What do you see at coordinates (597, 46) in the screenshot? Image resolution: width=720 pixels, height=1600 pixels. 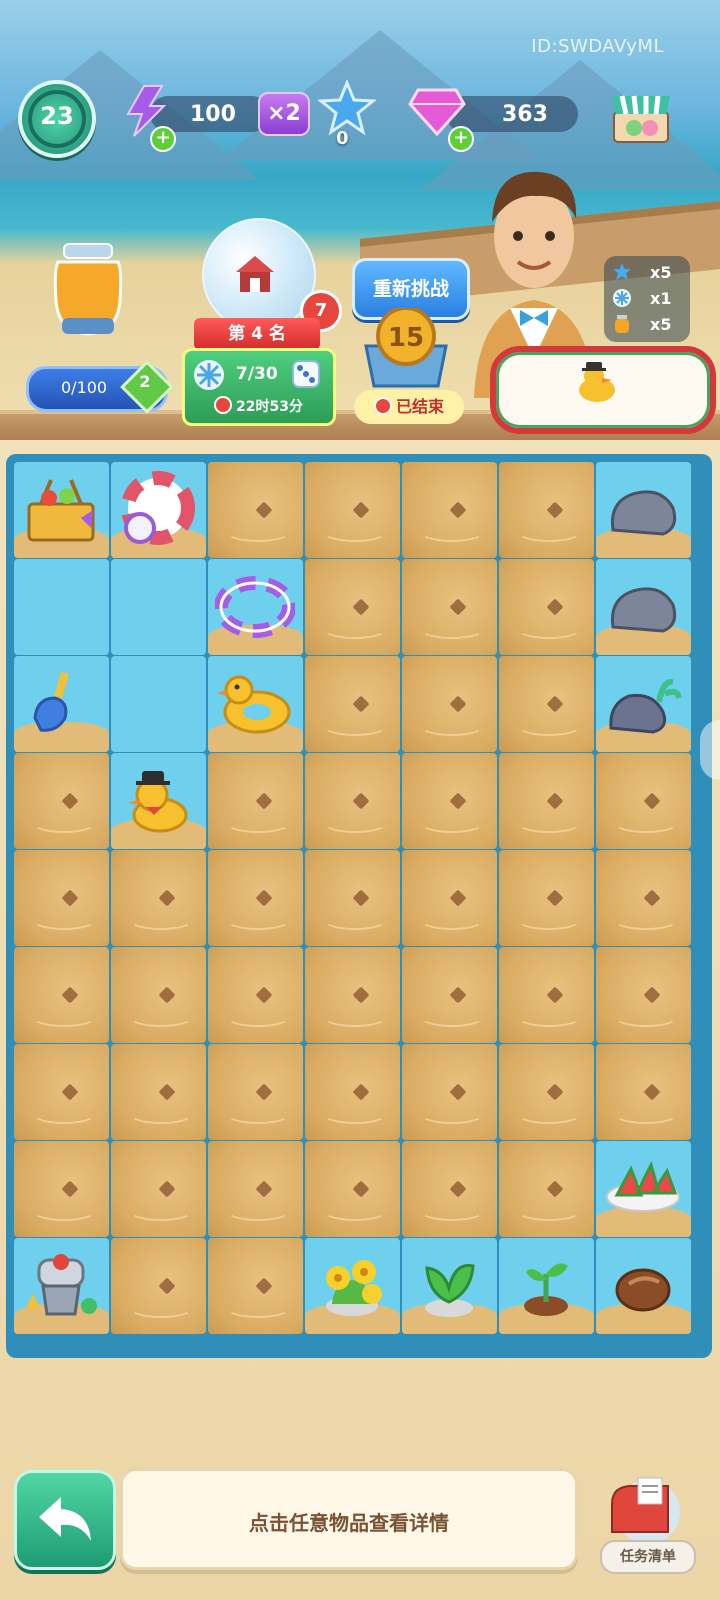 I see `player-id: ID:SWDAVyML` at bounding box center [597, 46].